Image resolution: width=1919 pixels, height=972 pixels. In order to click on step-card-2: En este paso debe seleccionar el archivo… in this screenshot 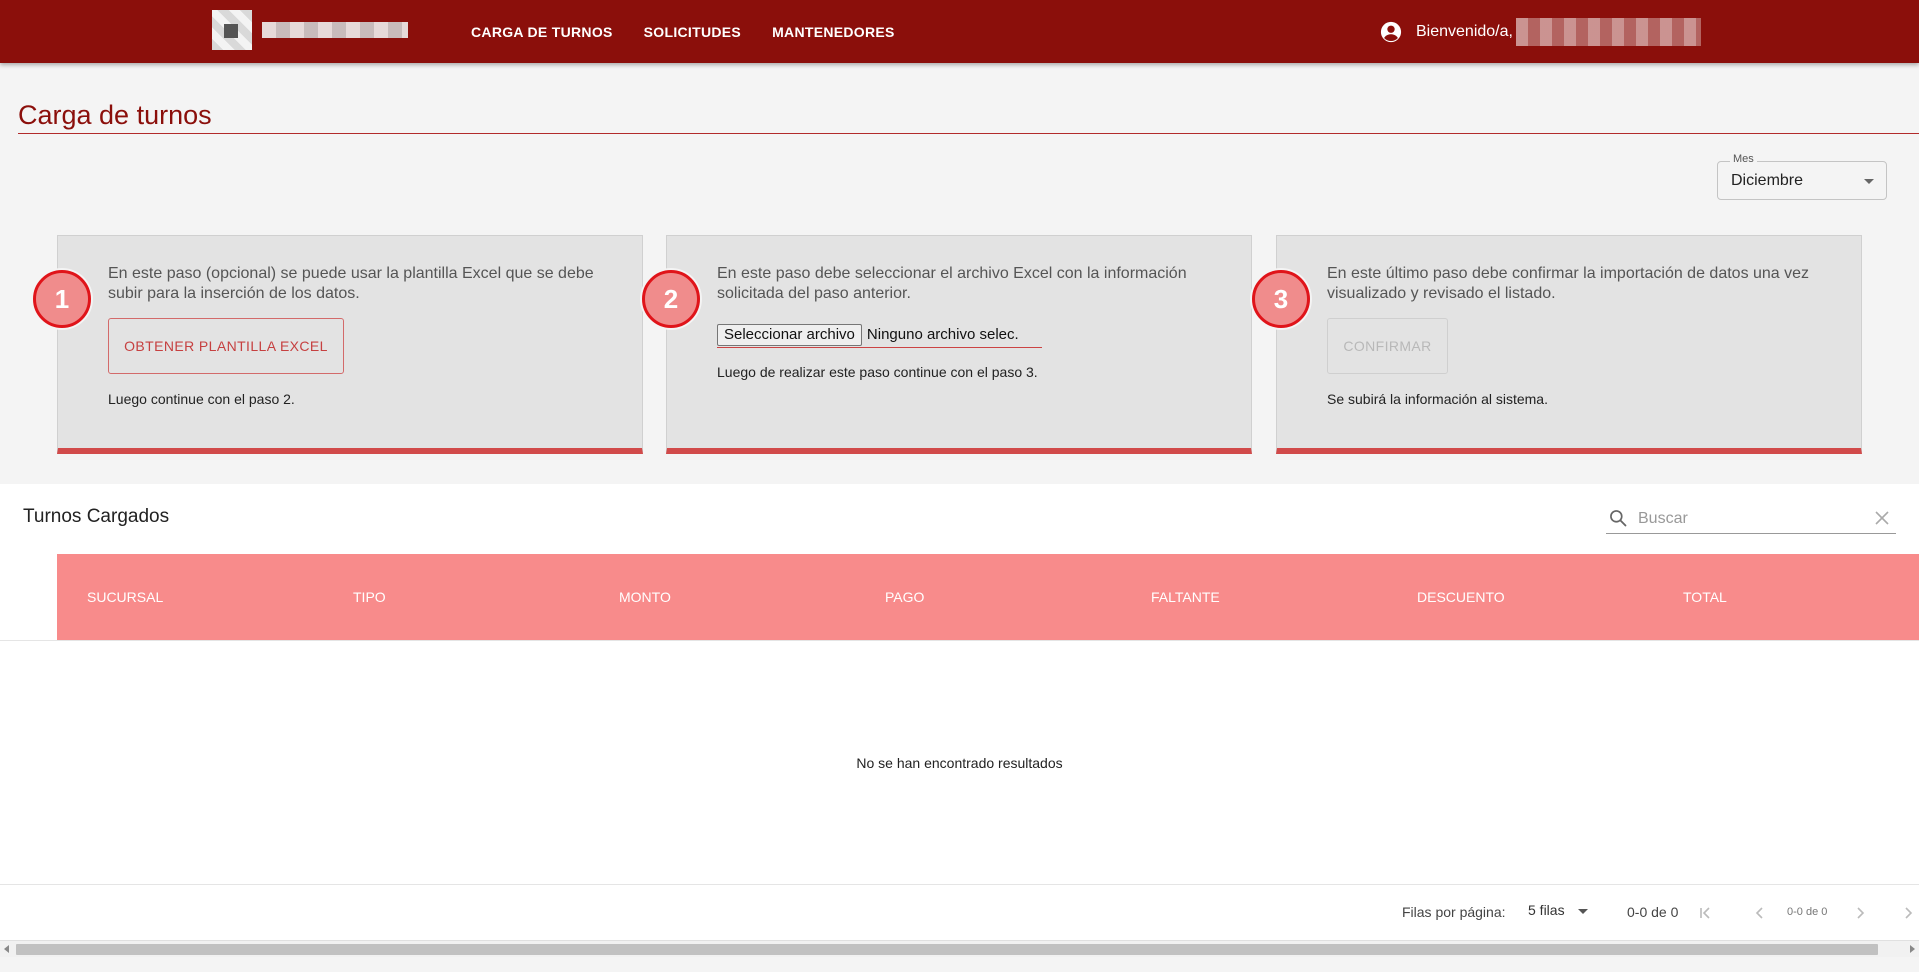, I will do `click(959, 344)`.